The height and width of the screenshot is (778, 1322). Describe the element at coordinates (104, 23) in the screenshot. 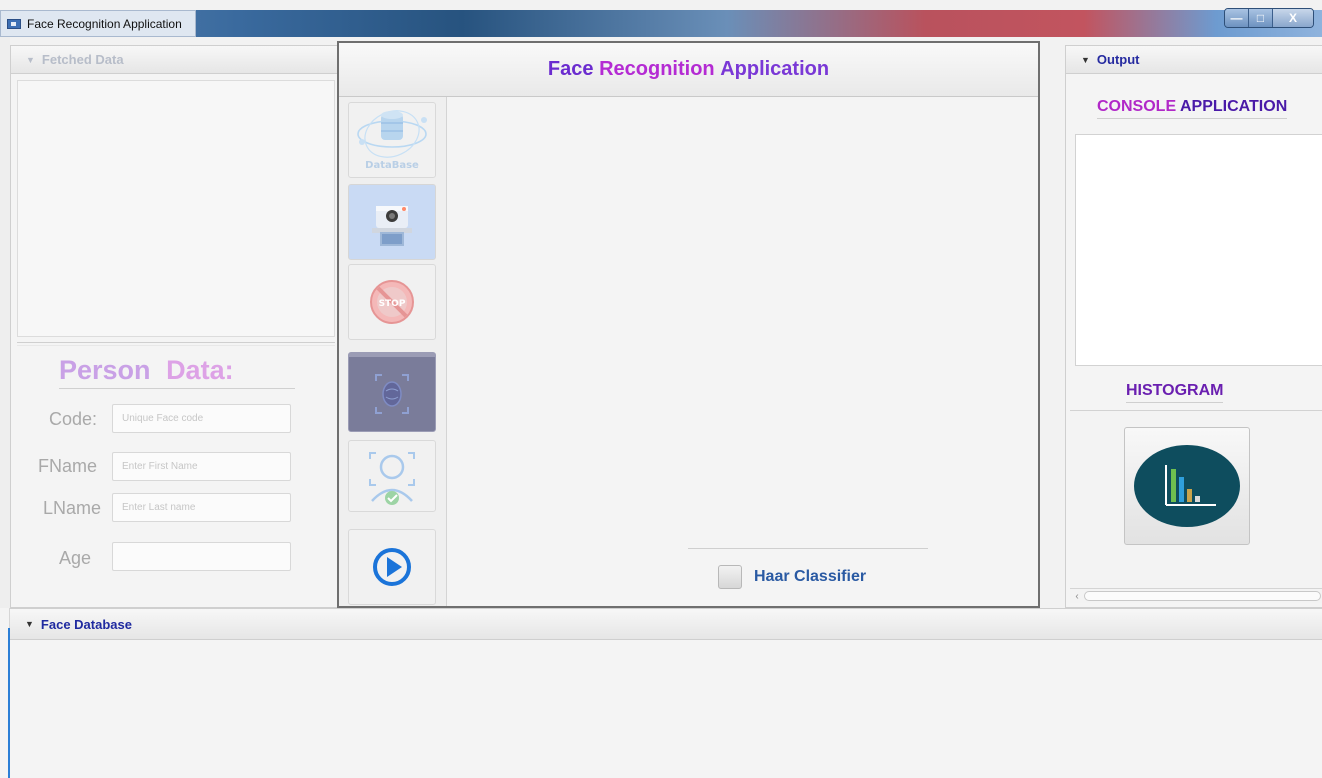

I see `window-title-text: Face Recognition Application` at that location.